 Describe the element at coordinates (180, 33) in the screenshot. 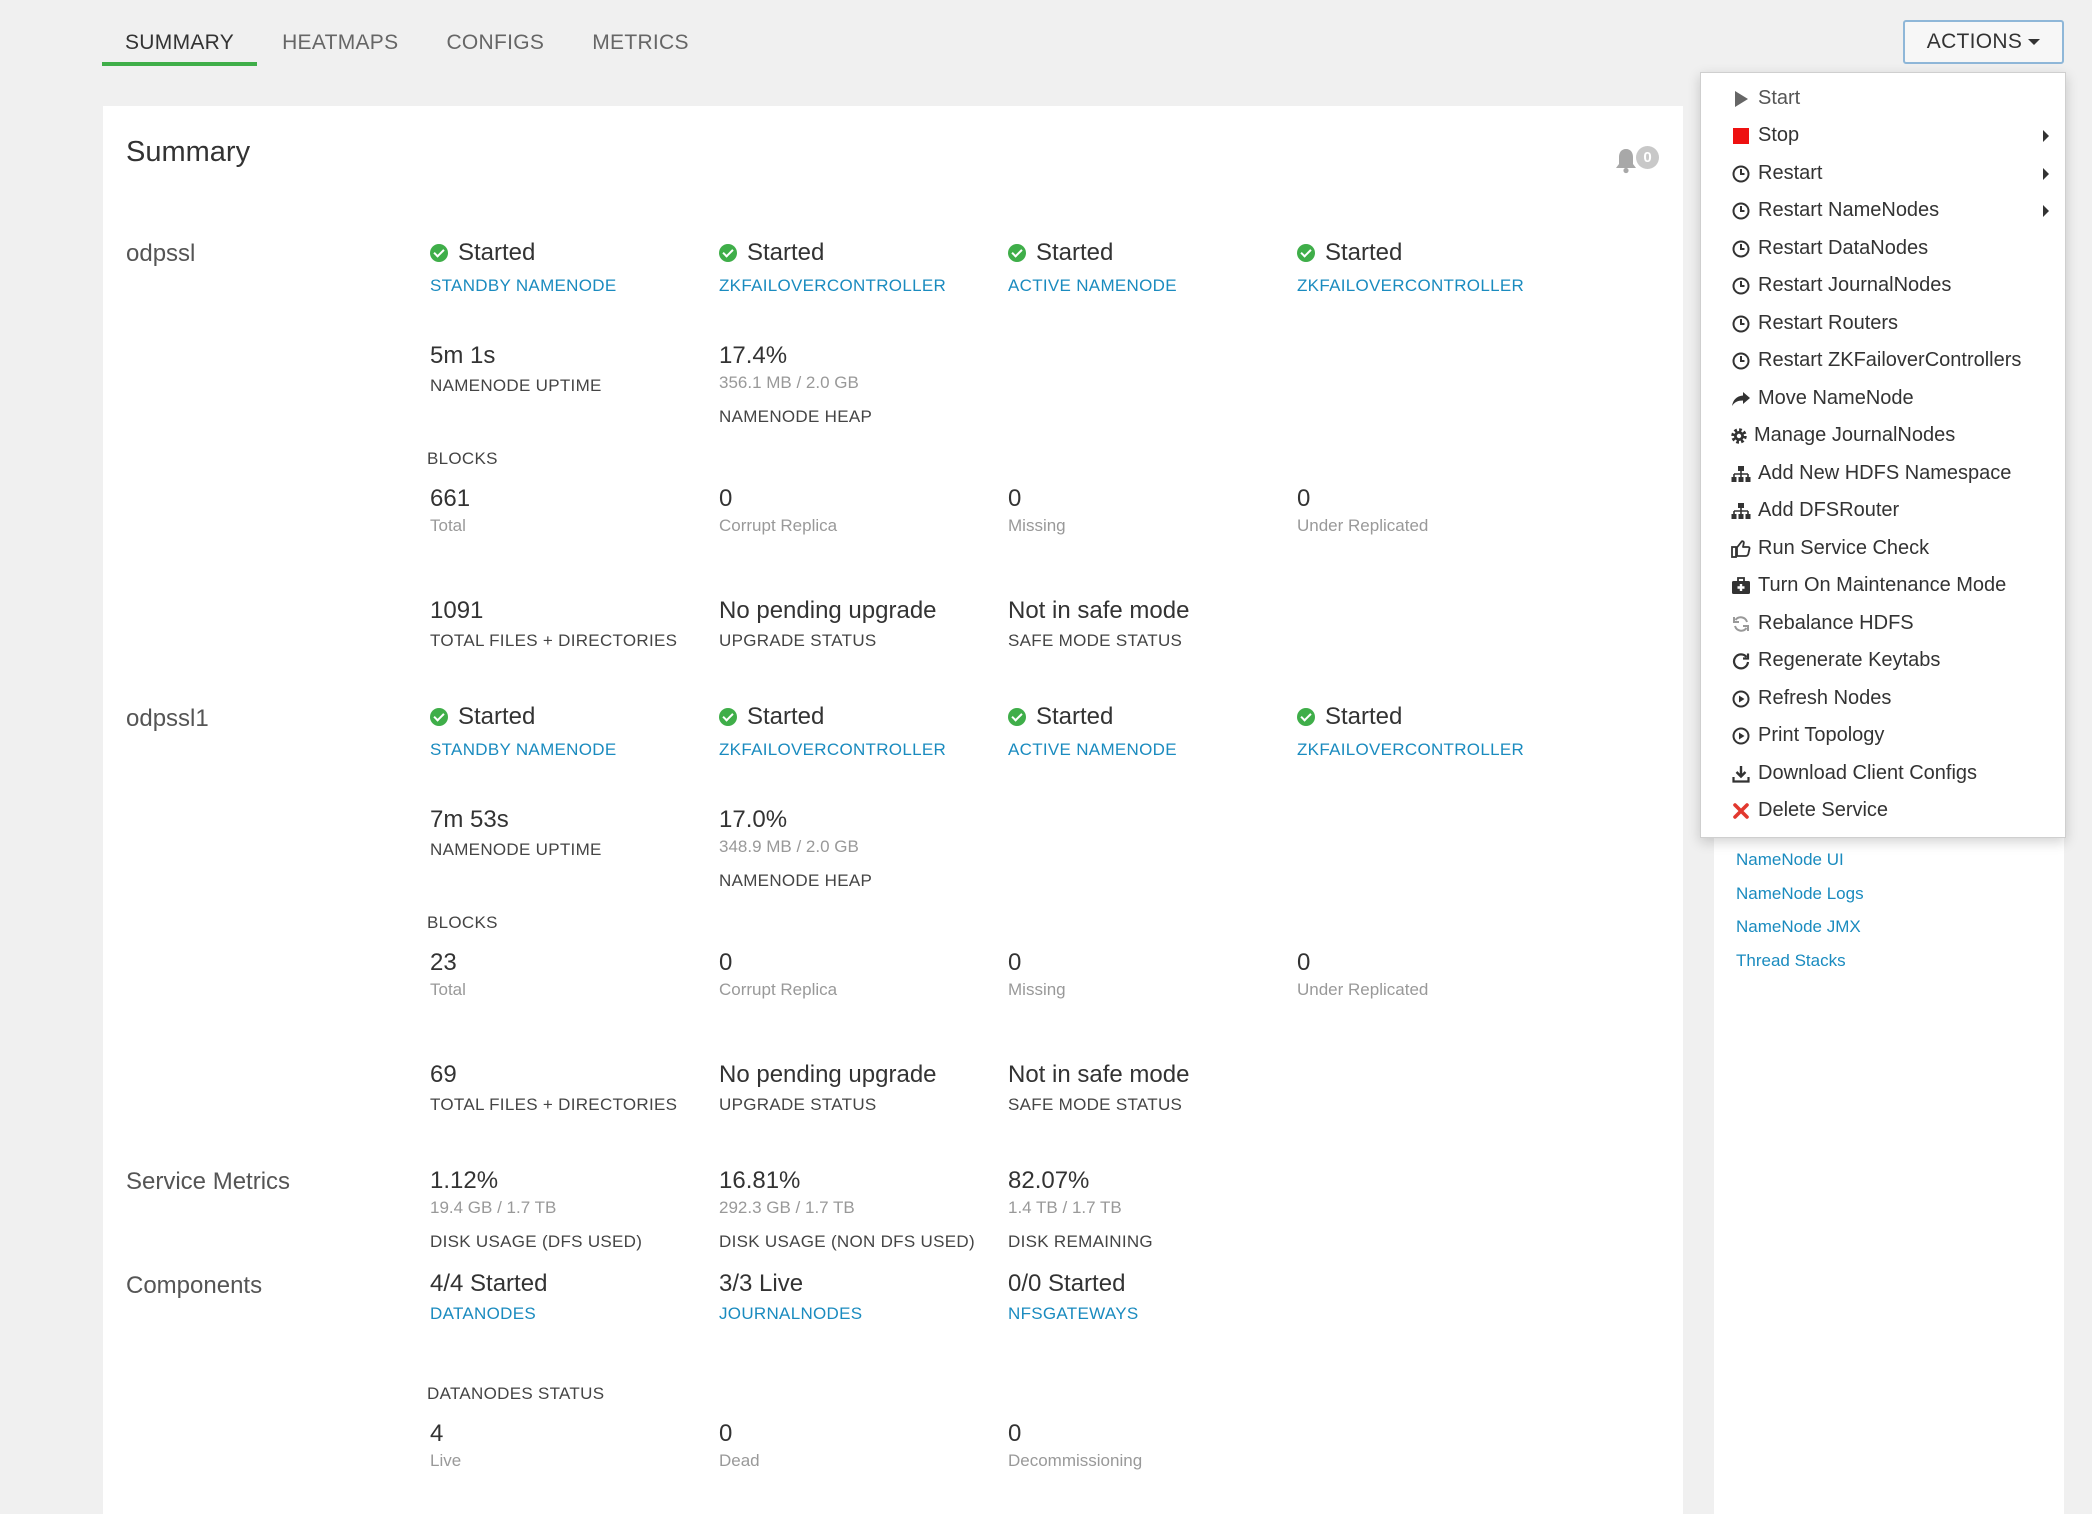

I see `tab-summary: SUMMARY` at that location.